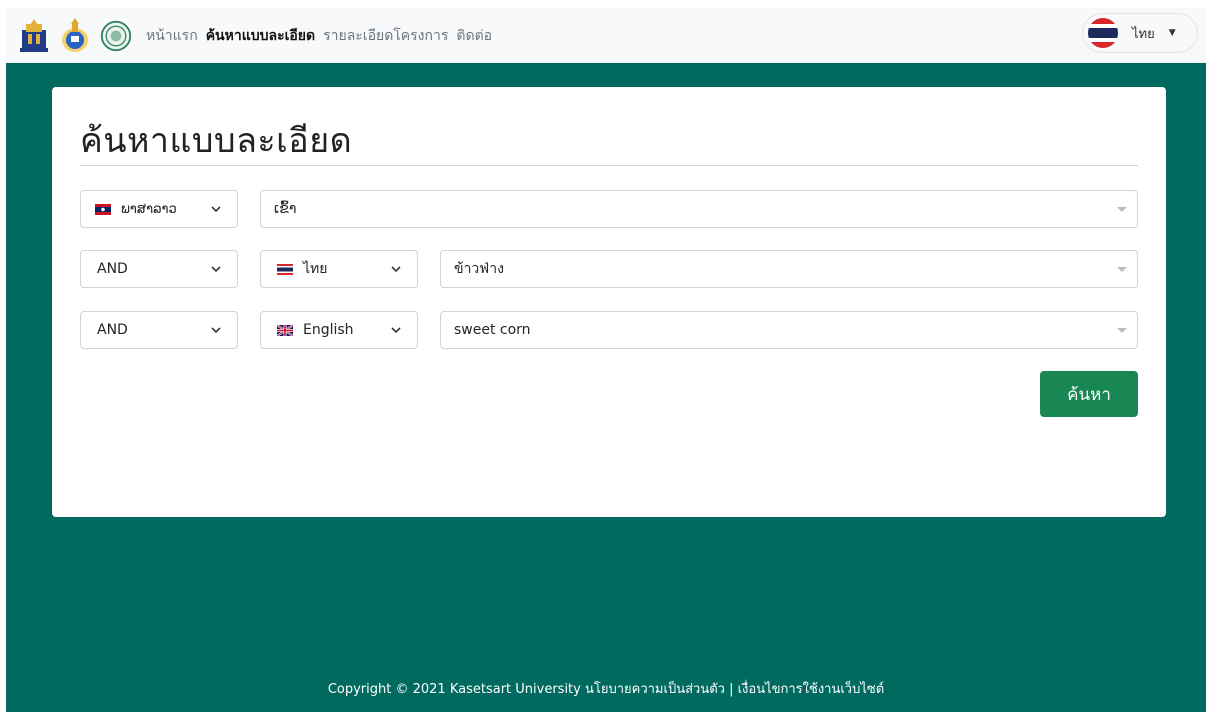 The width and height of the screenshot is (1206, 712). What do you see at coordinates (112, 330) in the screenshot?
I see `row3-operator-value: AND` at bounding box center [112, 330].